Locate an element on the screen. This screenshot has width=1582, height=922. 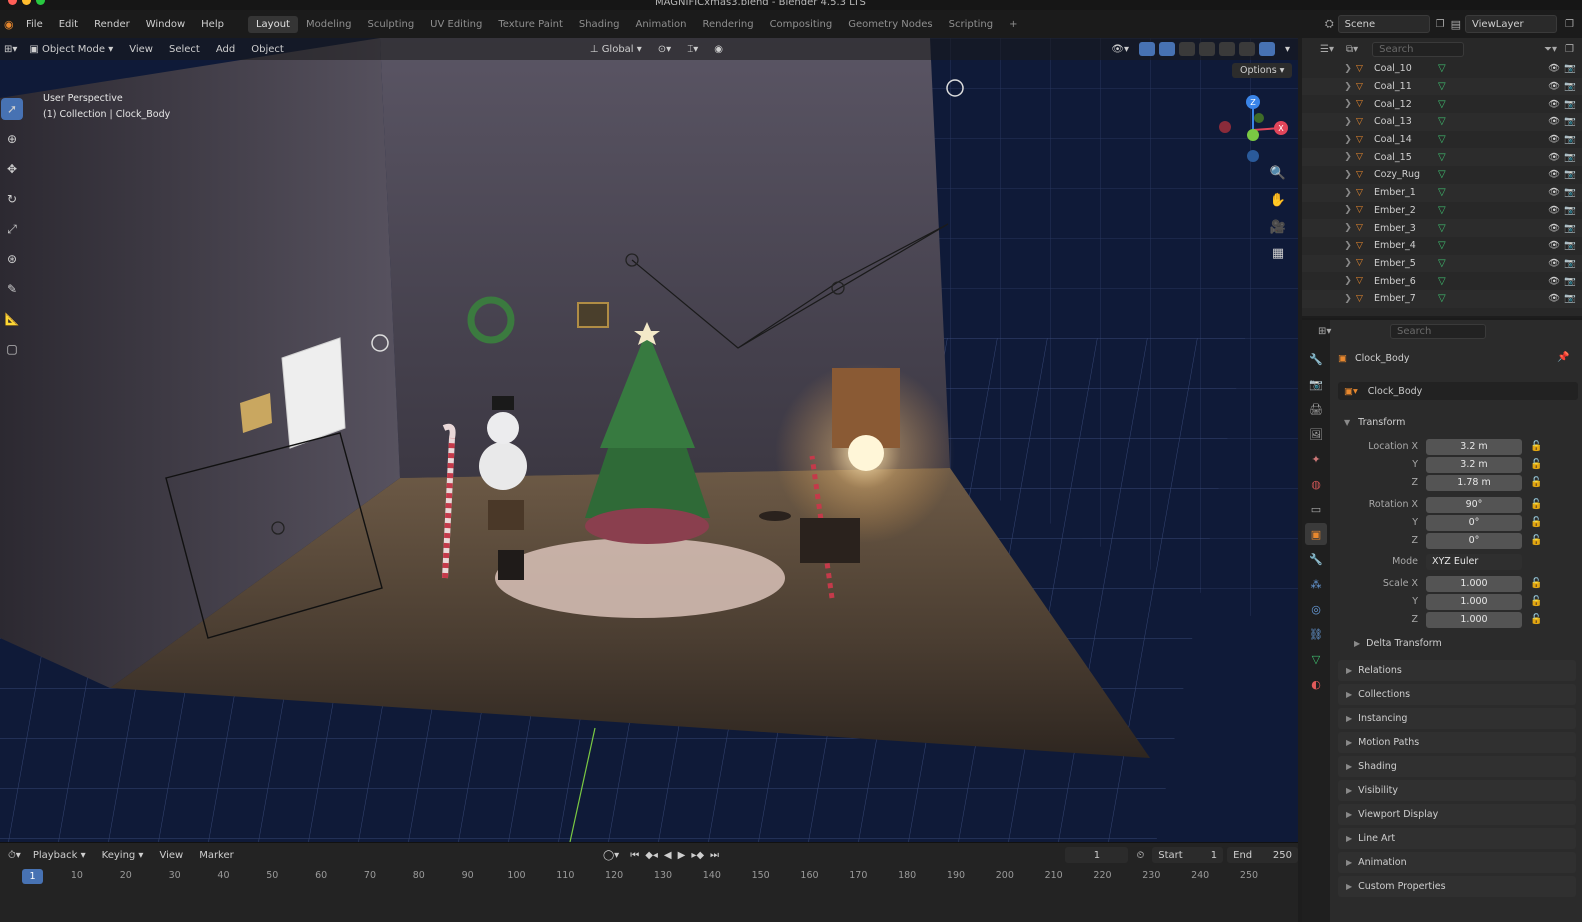
pin-icon: 📌 is located at coordinates (1563, 357).